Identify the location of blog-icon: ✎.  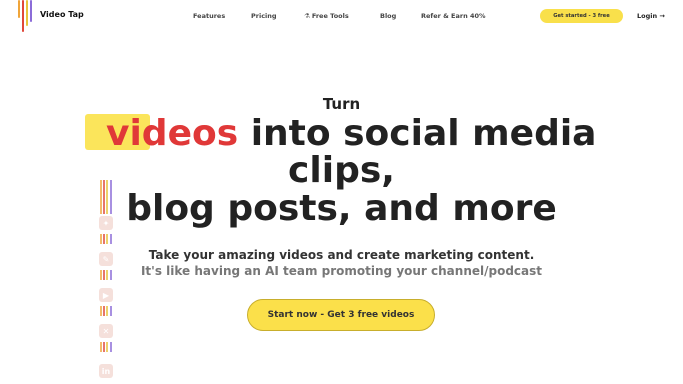
(106, 259).